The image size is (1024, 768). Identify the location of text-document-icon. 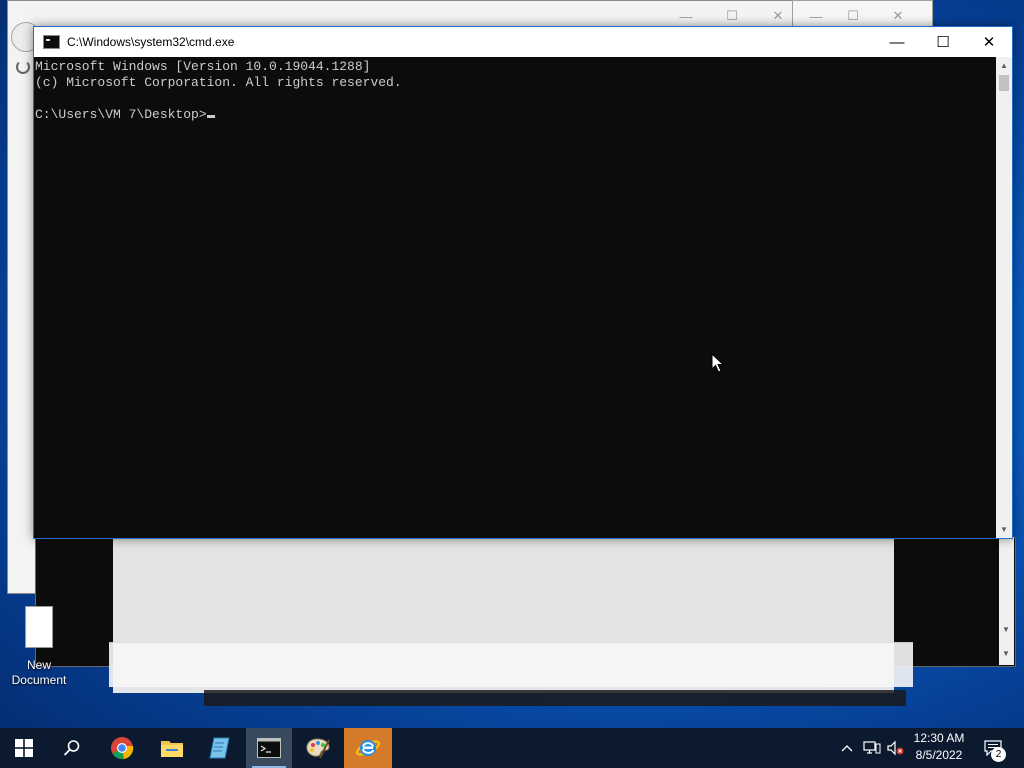
(39, 627).